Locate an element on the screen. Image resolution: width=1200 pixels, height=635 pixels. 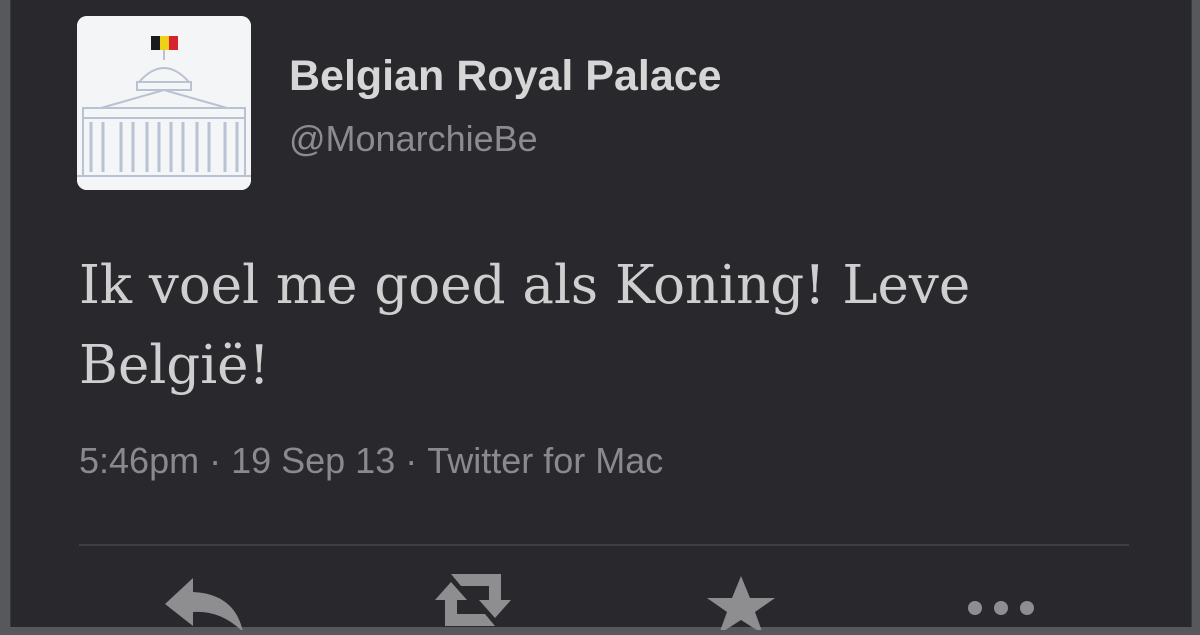
favorite-button is located at coordinates (741, 602).